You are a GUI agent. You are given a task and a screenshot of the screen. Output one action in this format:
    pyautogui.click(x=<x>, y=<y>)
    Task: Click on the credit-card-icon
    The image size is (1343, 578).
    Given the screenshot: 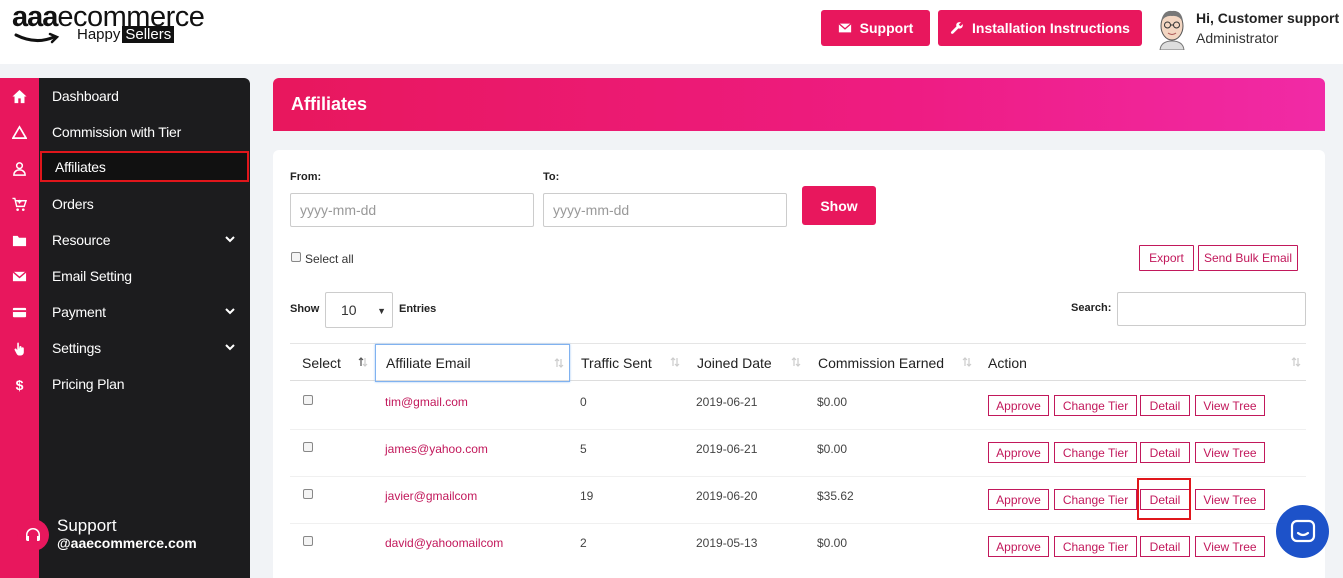 What is the action you would take?
    pyautogui.click(x=19, y=312)
    